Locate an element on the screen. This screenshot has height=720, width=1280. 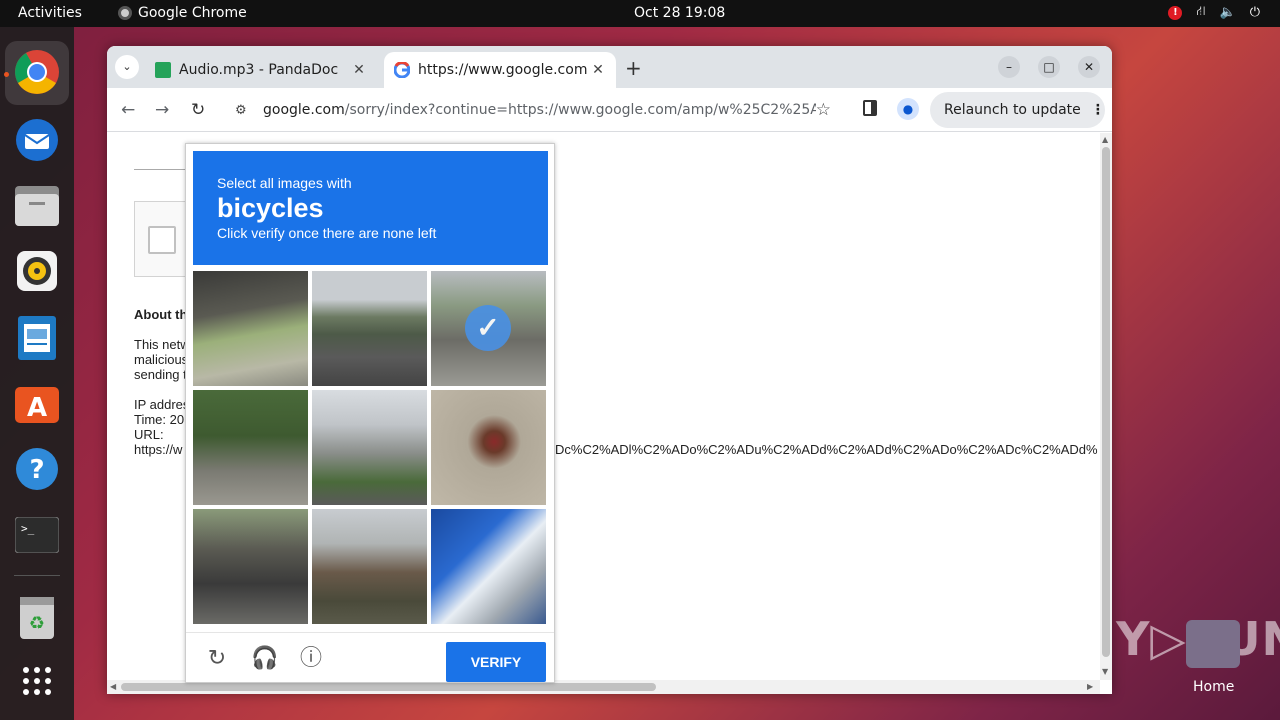
reload-icon: ↻ is located at coordinates (198, 110).